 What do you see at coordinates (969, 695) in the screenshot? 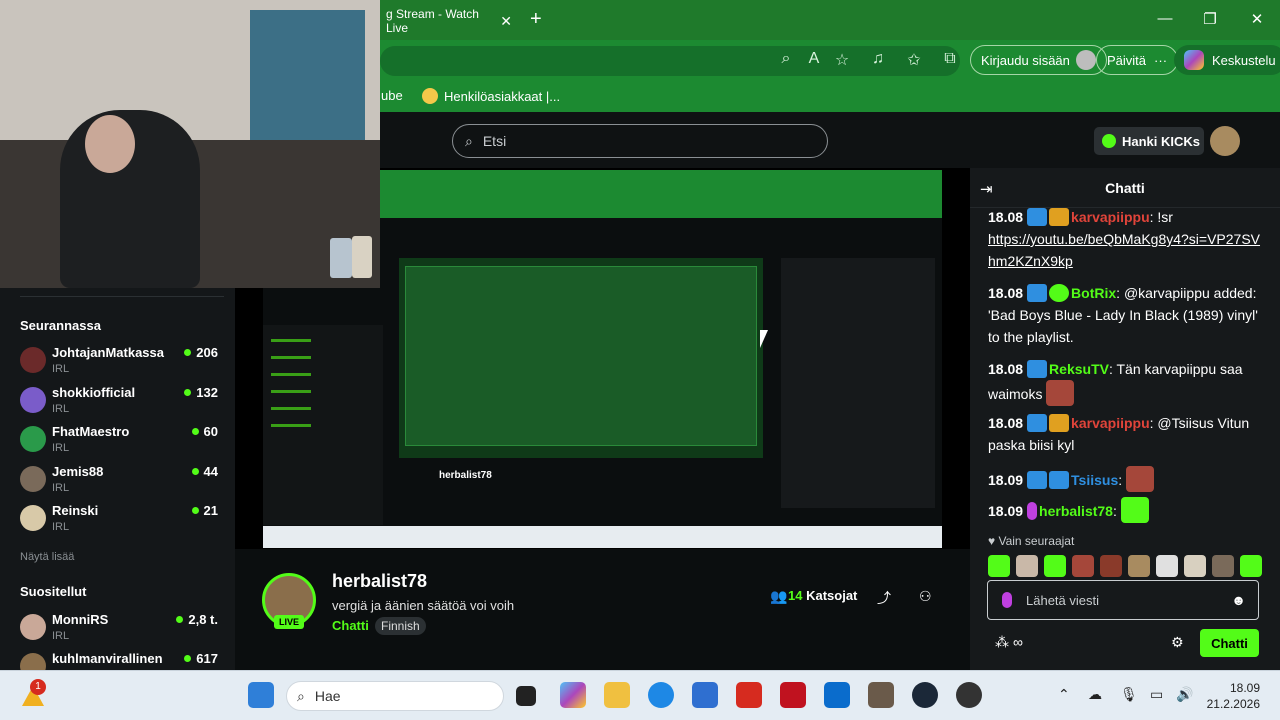
I see `obs-icon` at bounding box center [969, 695].